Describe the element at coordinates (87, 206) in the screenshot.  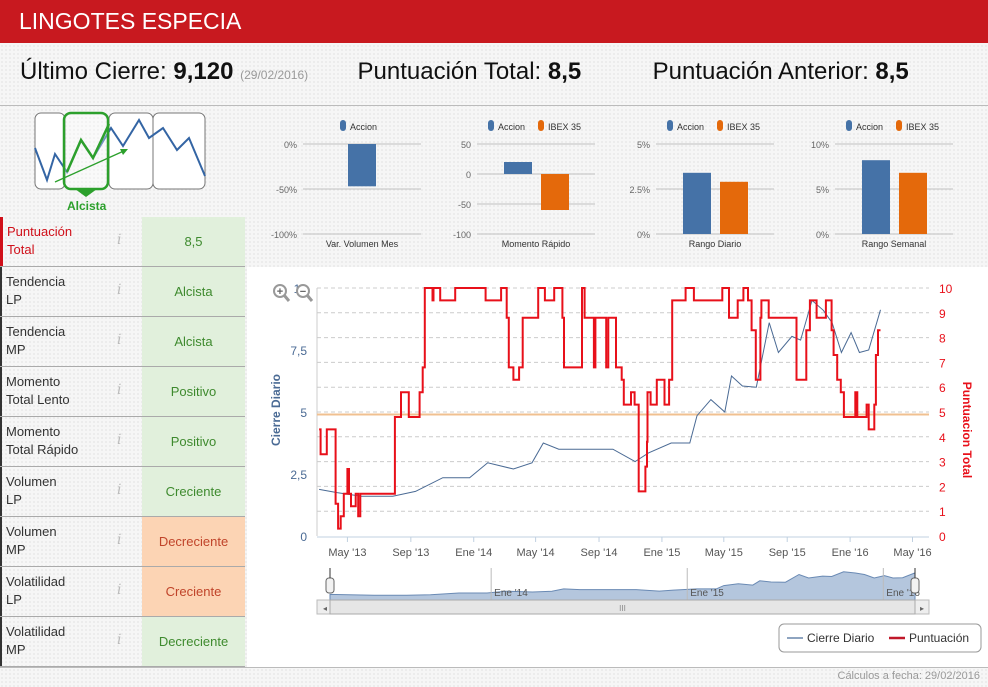
I see `trend-label: Alcista` at that location.